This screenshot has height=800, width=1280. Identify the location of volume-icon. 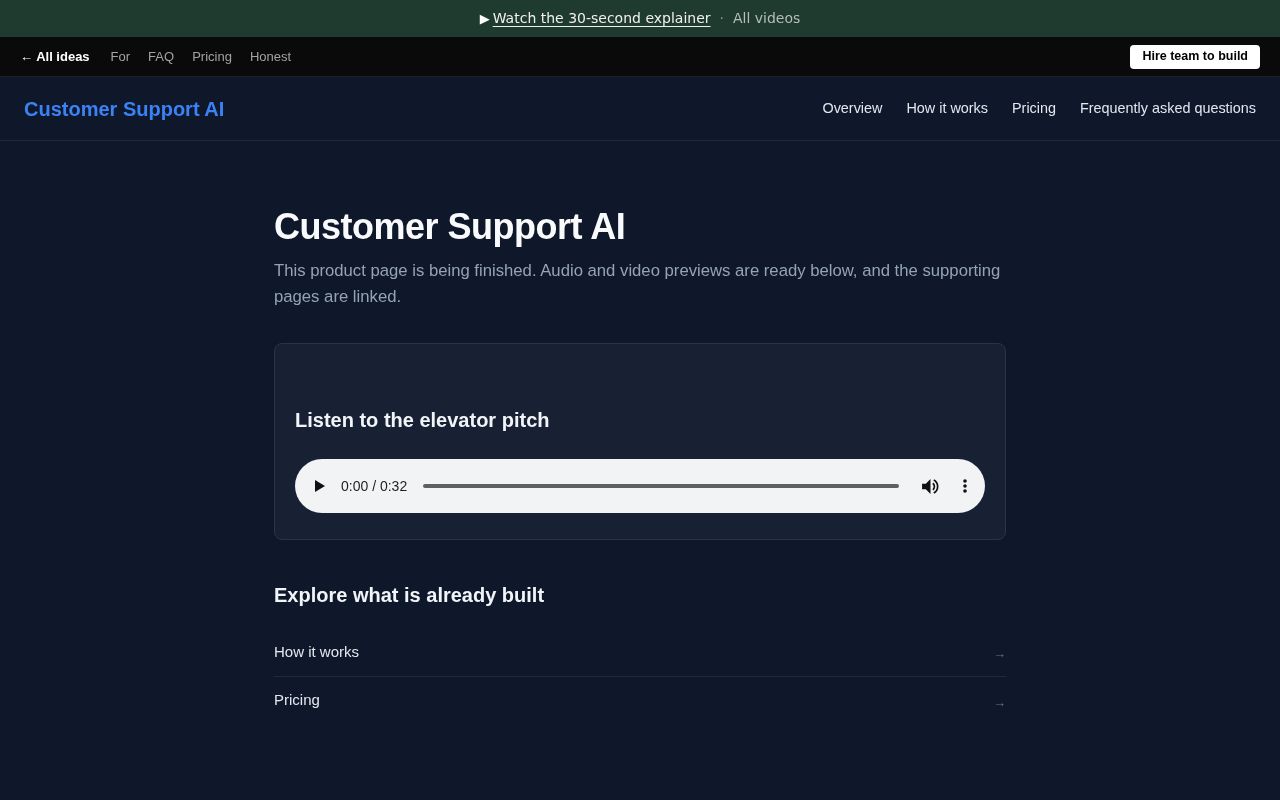
(930, 486).